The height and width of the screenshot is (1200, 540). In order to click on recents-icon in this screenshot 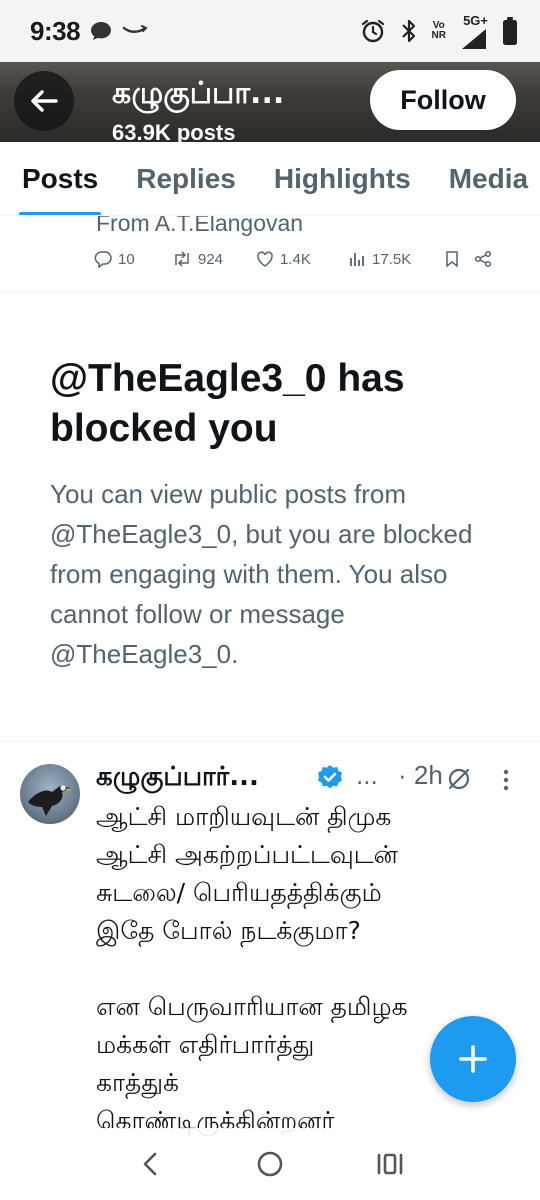, I will do `click(390, 1164)`.